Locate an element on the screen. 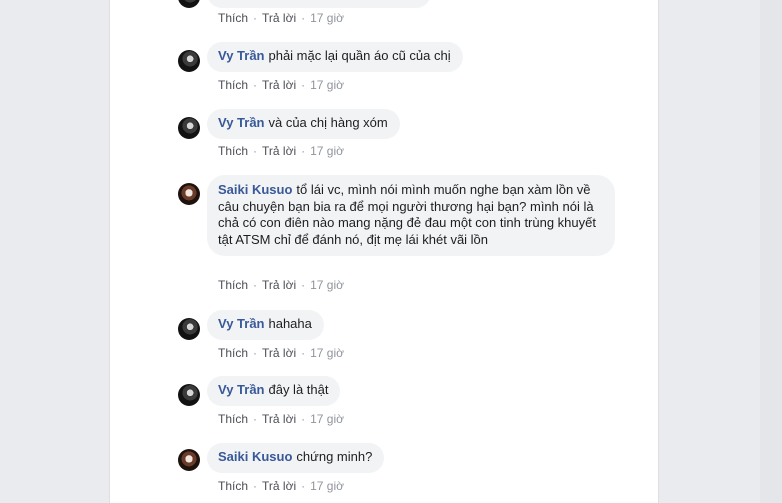  comment-bubble: Vy Trần đây là thật is located at coordinates (274, 391).